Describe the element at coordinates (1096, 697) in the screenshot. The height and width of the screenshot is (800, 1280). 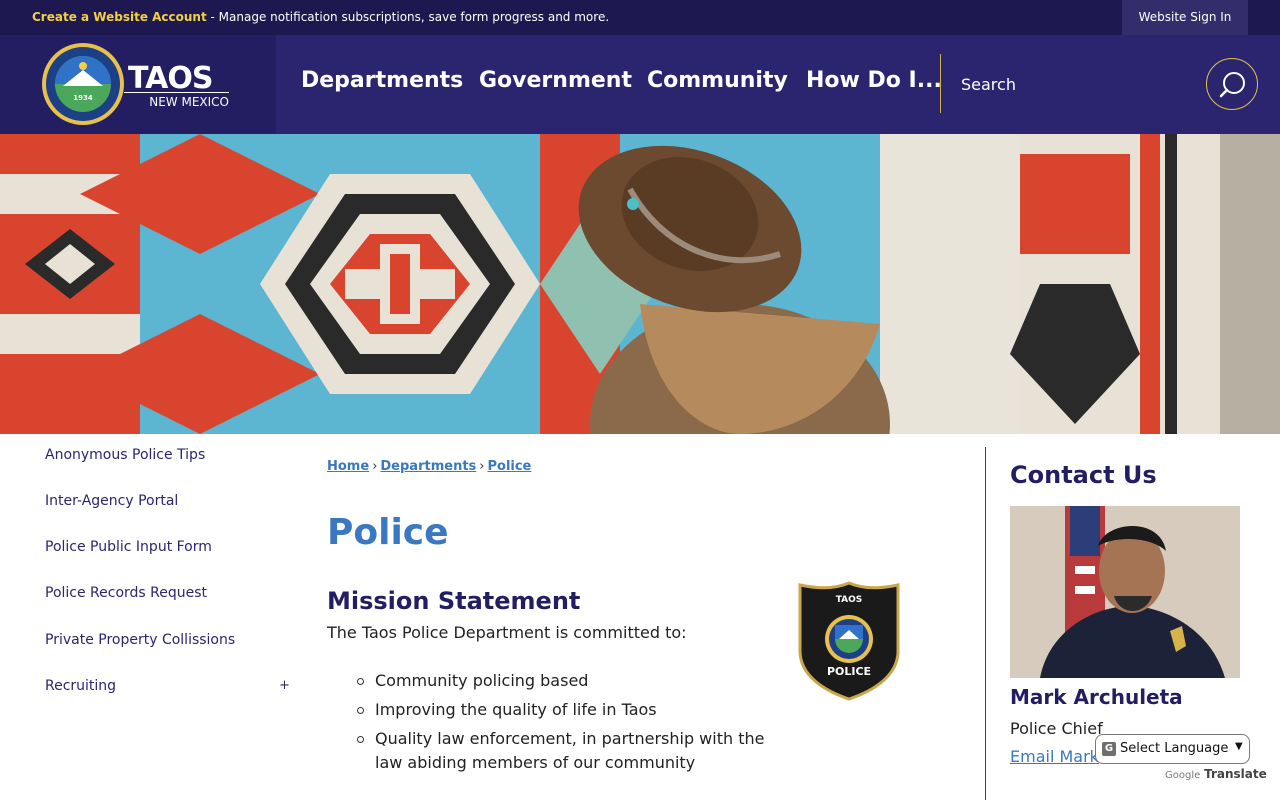
I see `contact-name: Mark Archuleta` at that location.